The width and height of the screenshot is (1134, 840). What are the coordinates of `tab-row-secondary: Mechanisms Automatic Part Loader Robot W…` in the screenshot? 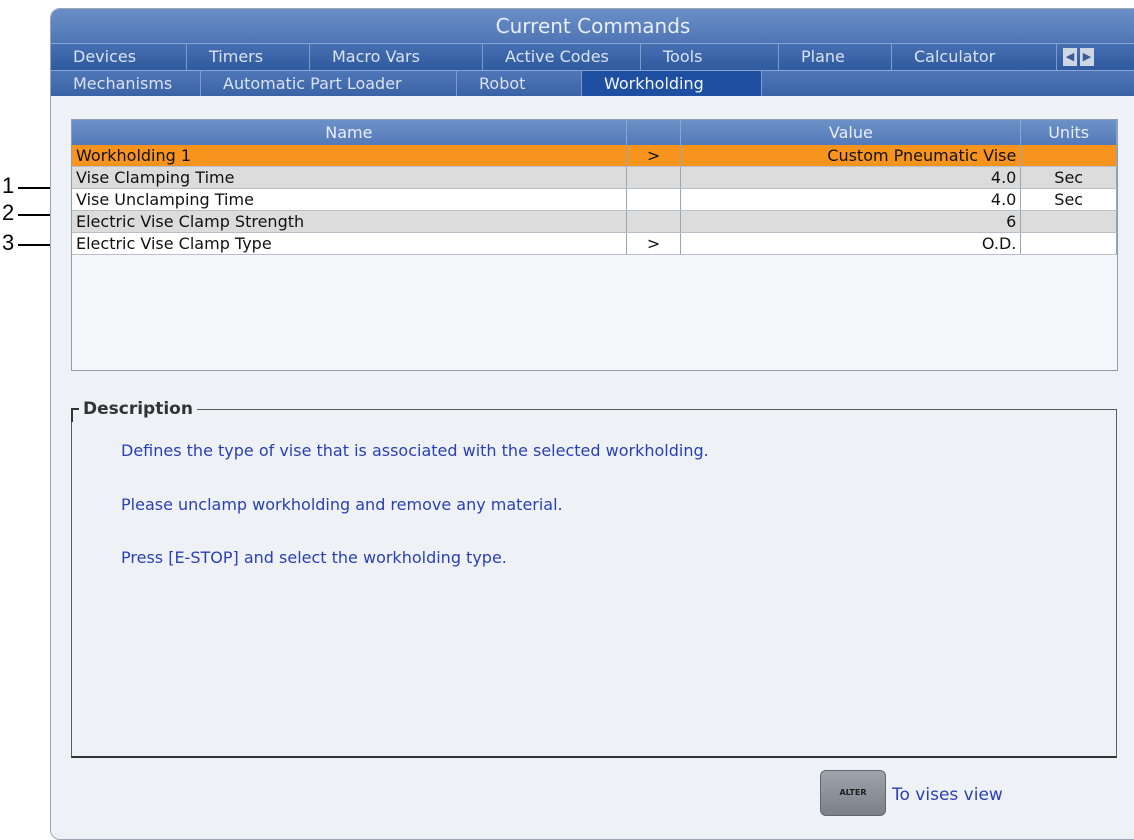 It's located at (592, 83).